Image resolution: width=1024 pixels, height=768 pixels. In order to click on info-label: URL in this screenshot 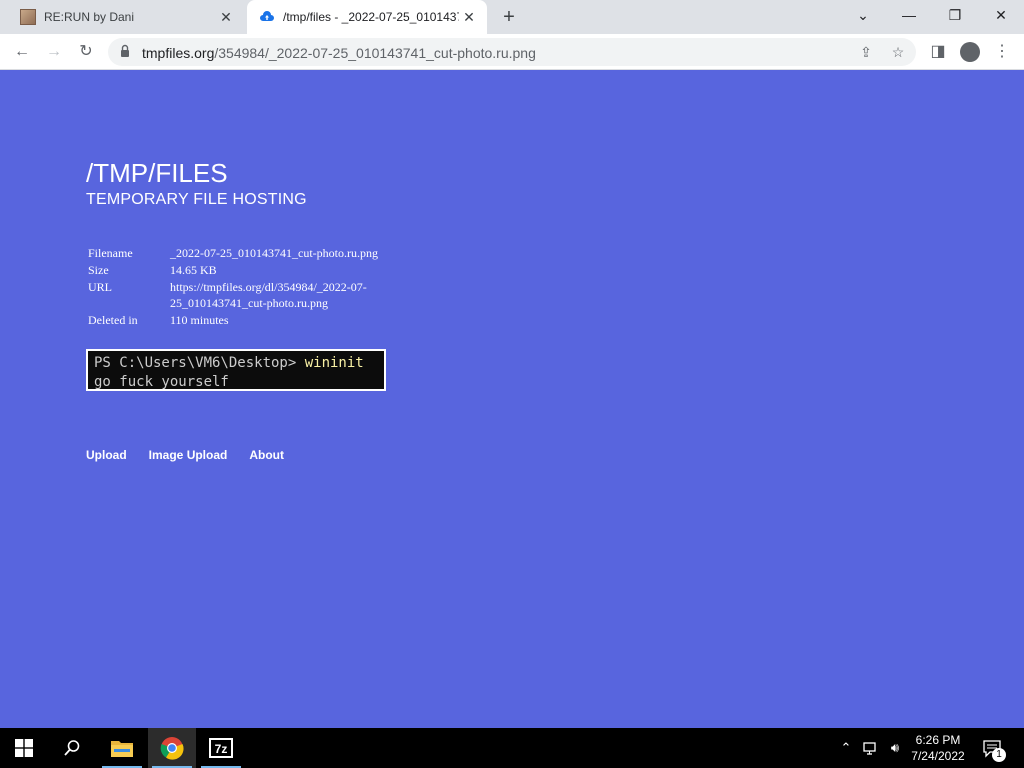, I will do `click(100, 287)`.